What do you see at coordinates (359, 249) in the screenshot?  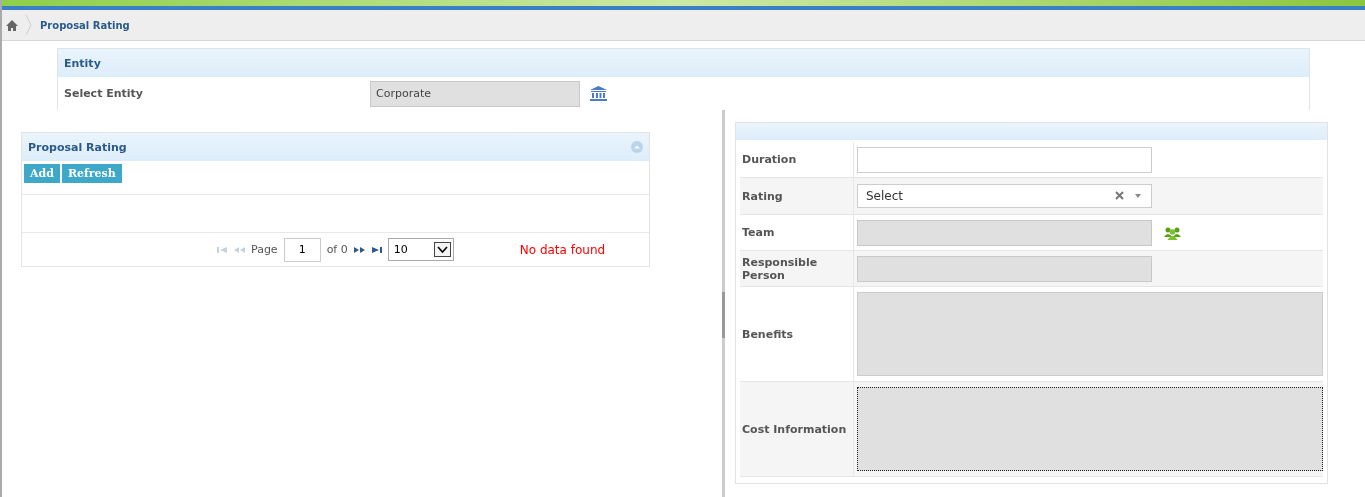 I see `next-page-icon` at bounding box center [359, 249].